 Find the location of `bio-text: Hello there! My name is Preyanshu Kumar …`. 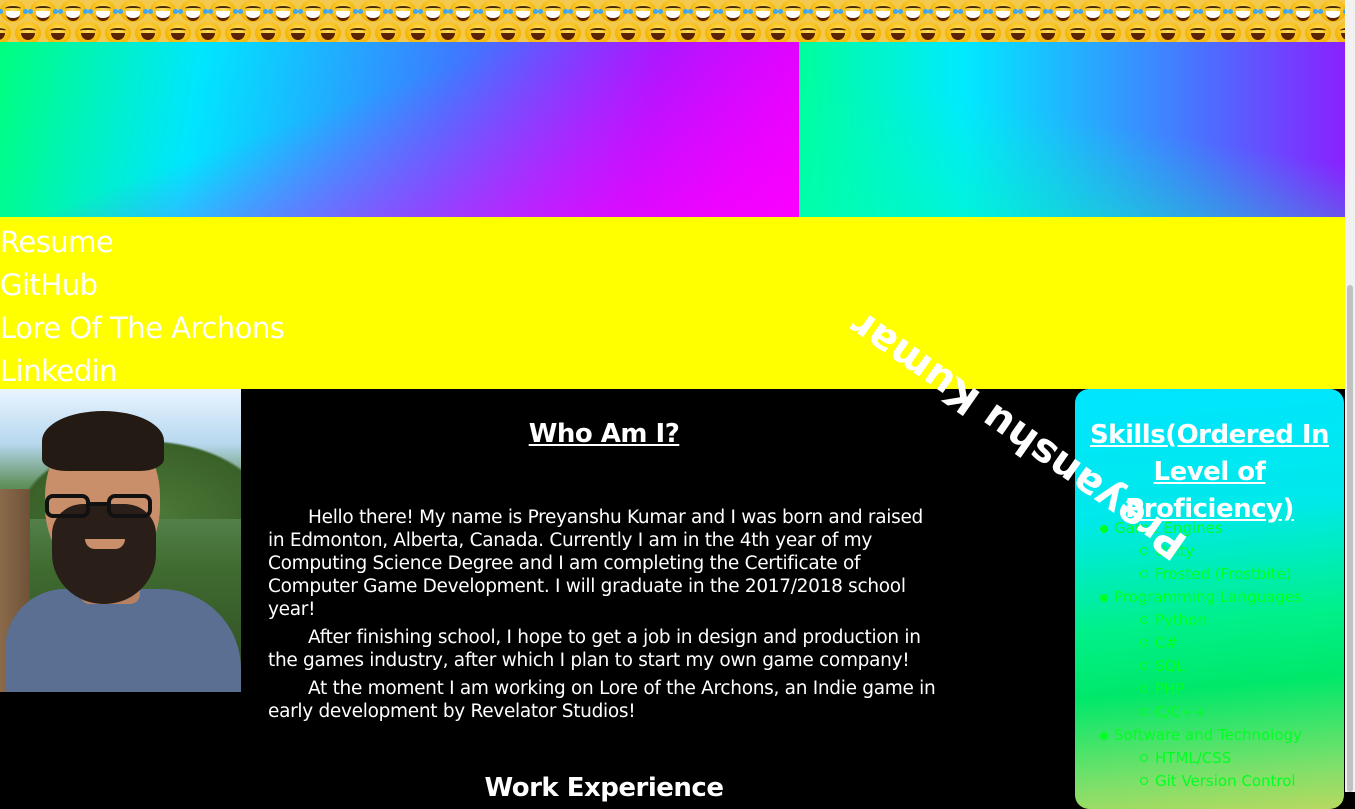

bio-text: Hello there! My name is Preyanshu Kumar … is located at coordinates (604, 617).